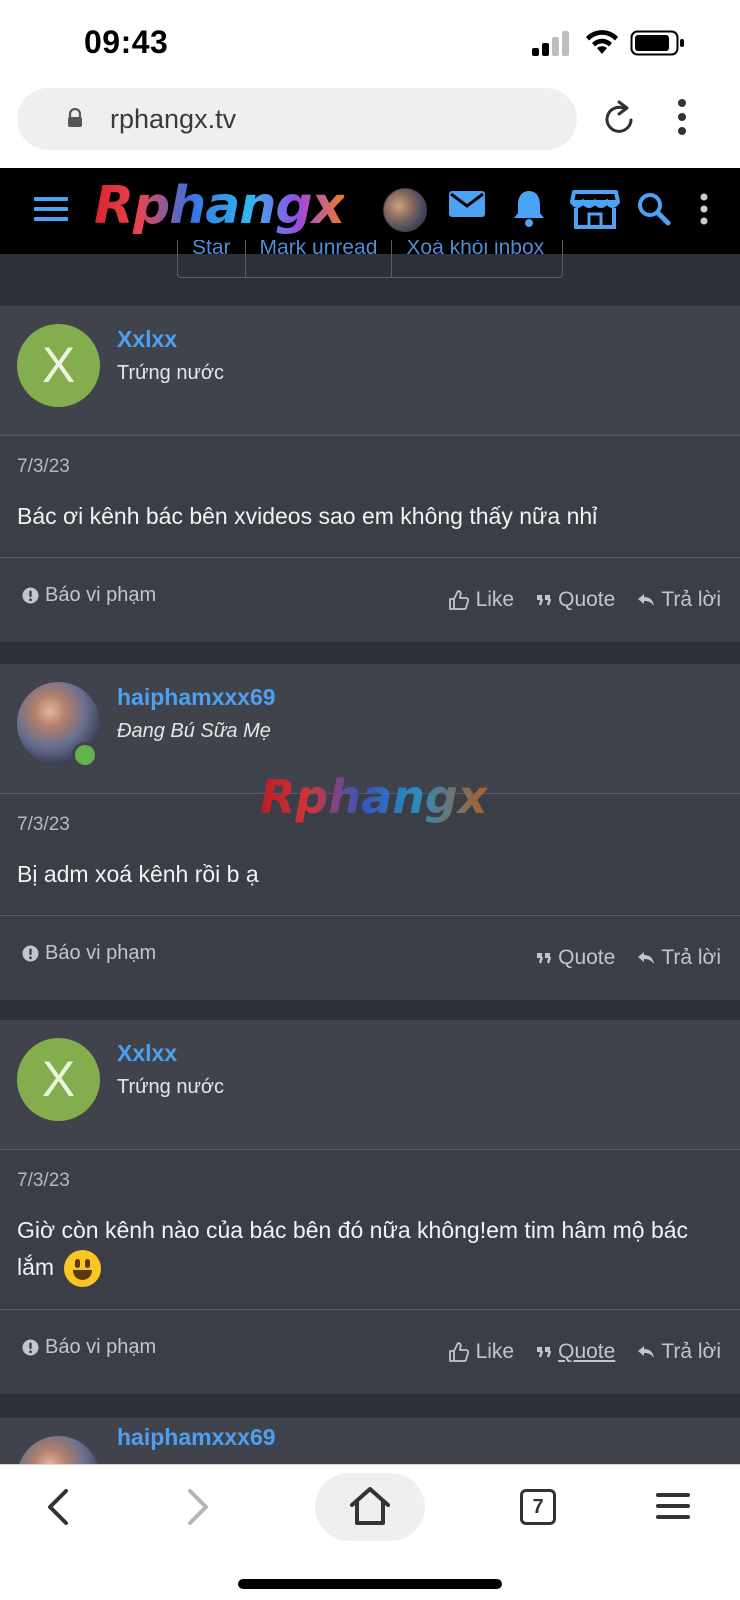  I want to click on remove-from-inbox-button: Xoá khỏi inbox, so click(475, 258).